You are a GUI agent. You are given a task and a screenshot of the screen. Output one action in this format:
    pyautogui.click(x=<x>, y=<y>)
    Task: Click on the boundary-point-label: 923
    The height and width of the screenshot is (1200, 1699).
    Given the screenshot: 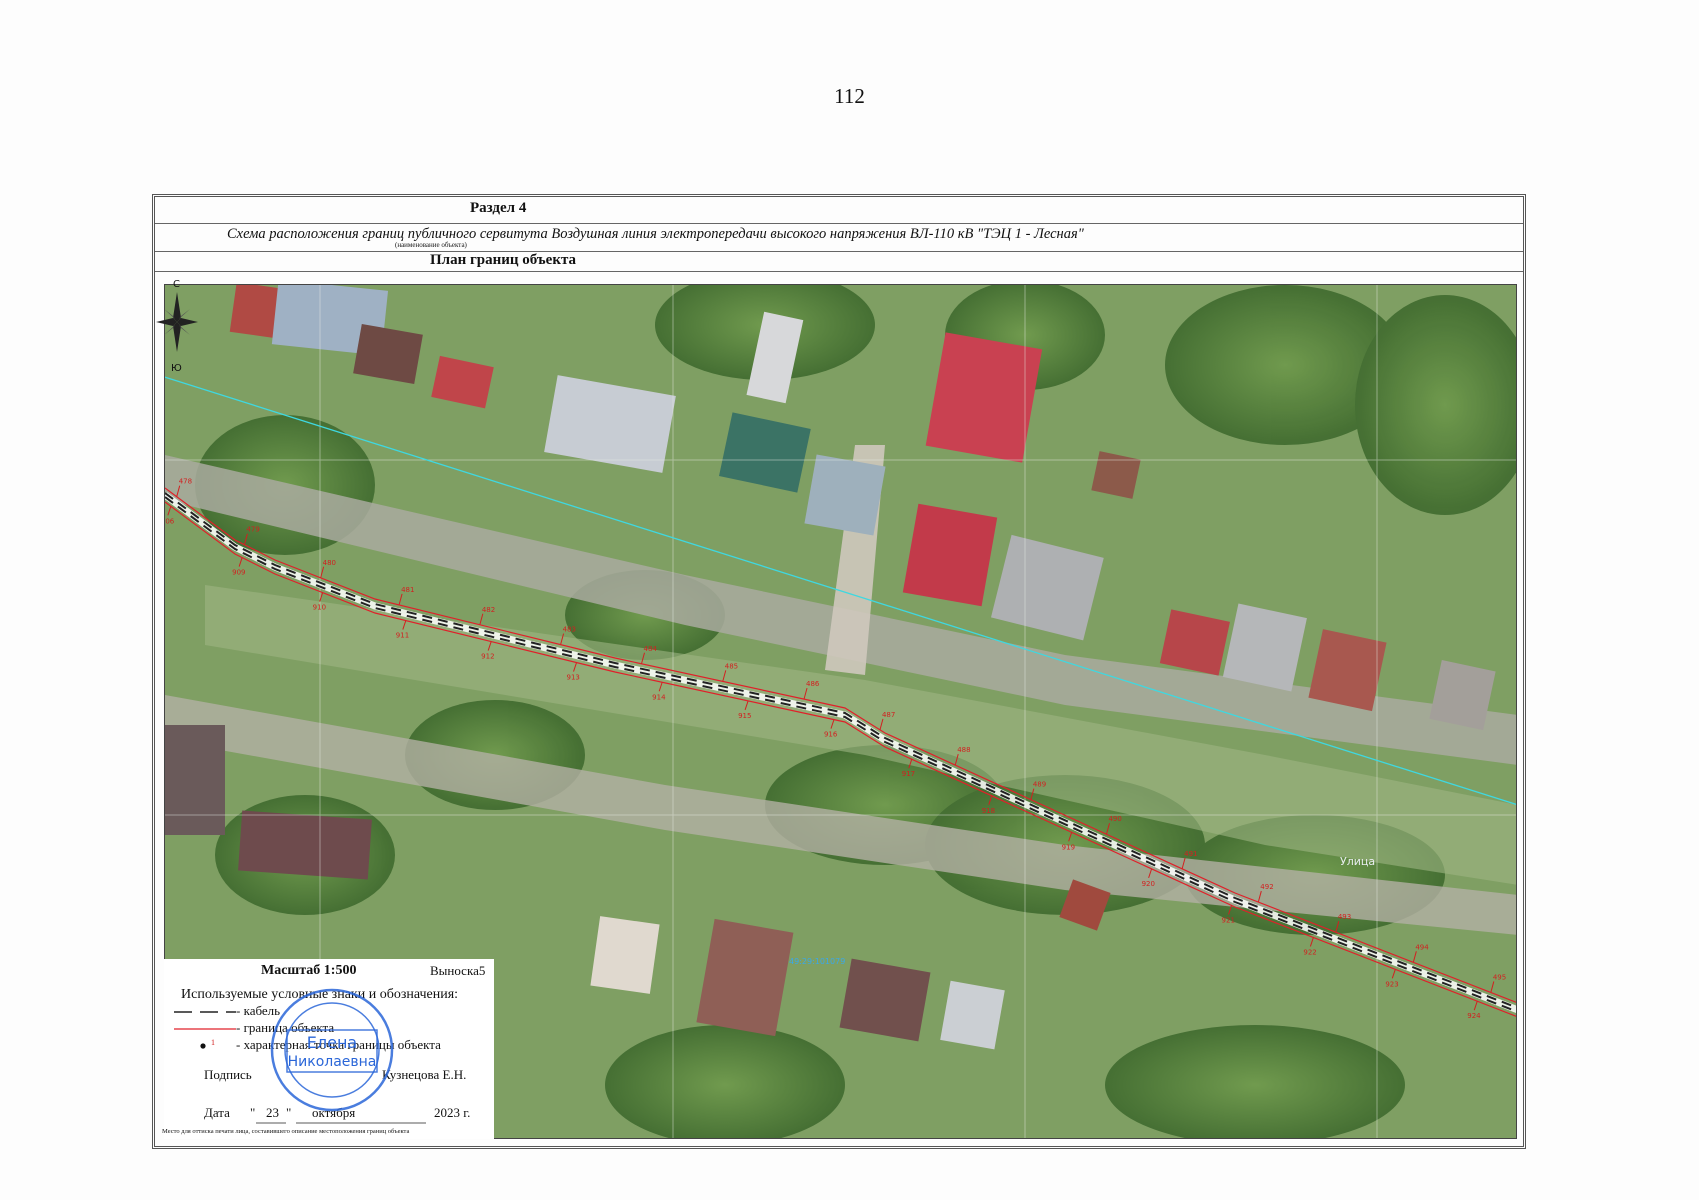 What is the action you would take?
    pyautogui.click(x=1391, y=984)
    